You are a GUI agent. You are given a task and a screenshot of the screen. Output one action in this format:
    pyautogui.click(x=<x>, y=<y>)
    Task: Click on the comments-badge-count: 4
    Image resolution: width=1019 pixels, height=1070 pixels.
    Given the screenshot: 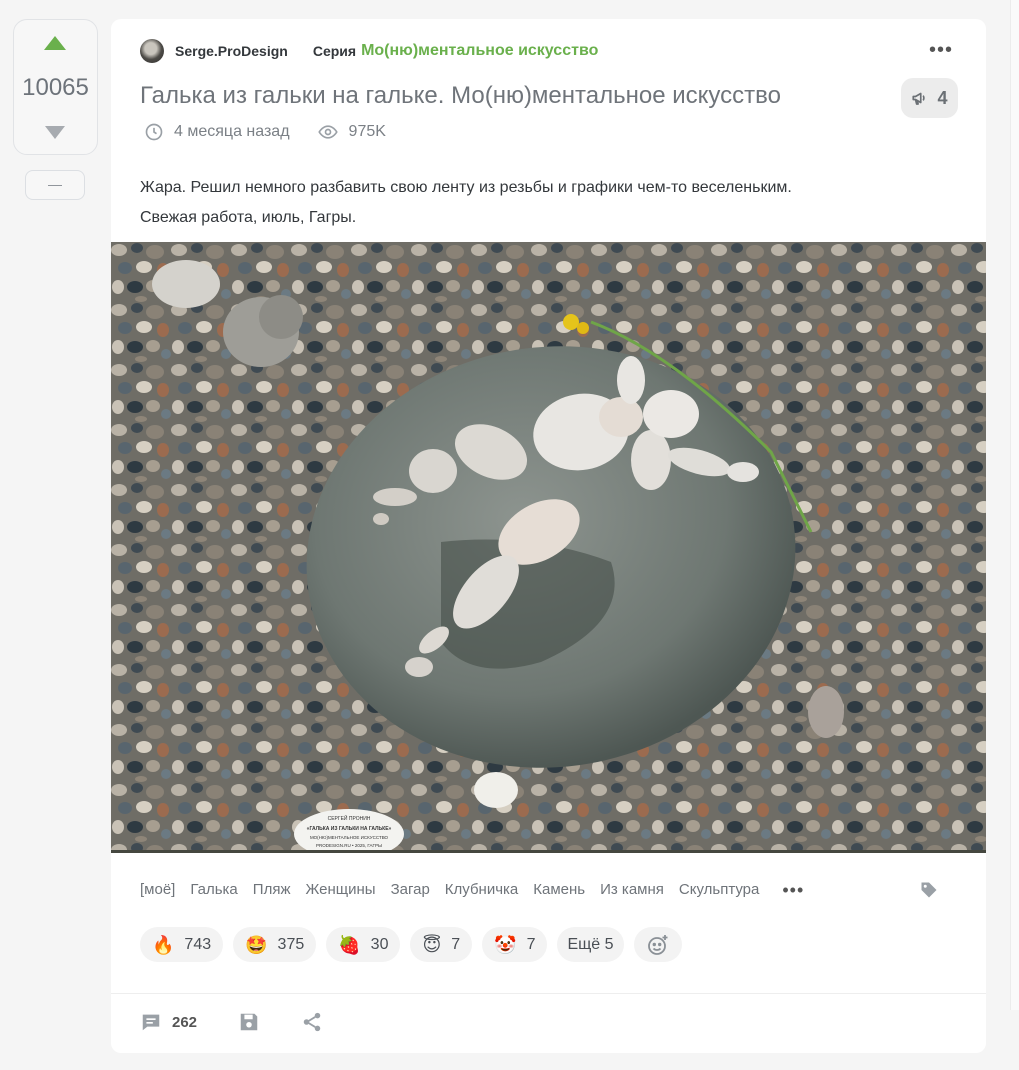 What is the action you would take?
    pyautogui.click(x=942, y=97)
    